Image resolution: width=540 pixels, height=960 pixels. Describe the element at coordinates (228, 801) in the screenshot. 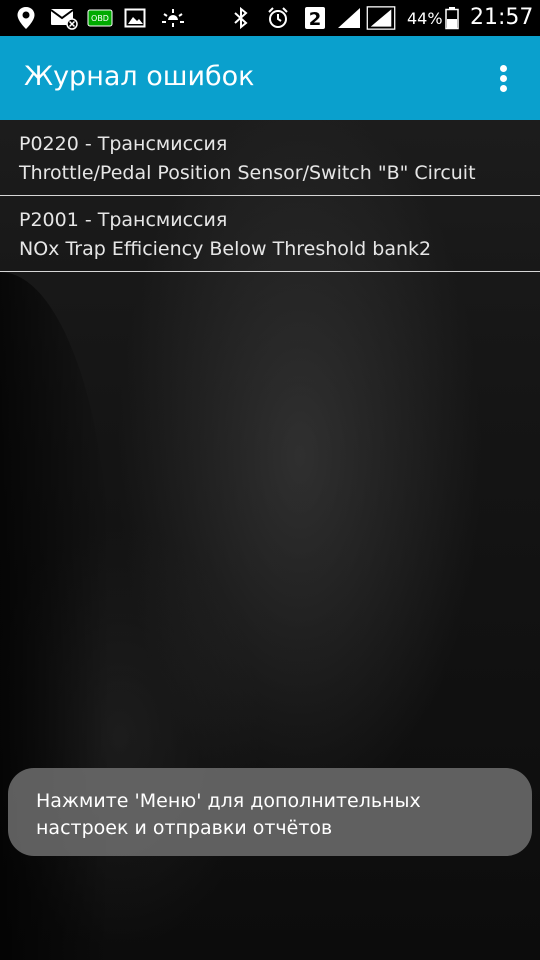

I see `toast-line-1: Нажмите 'Меню' для дополнительных` at that location.